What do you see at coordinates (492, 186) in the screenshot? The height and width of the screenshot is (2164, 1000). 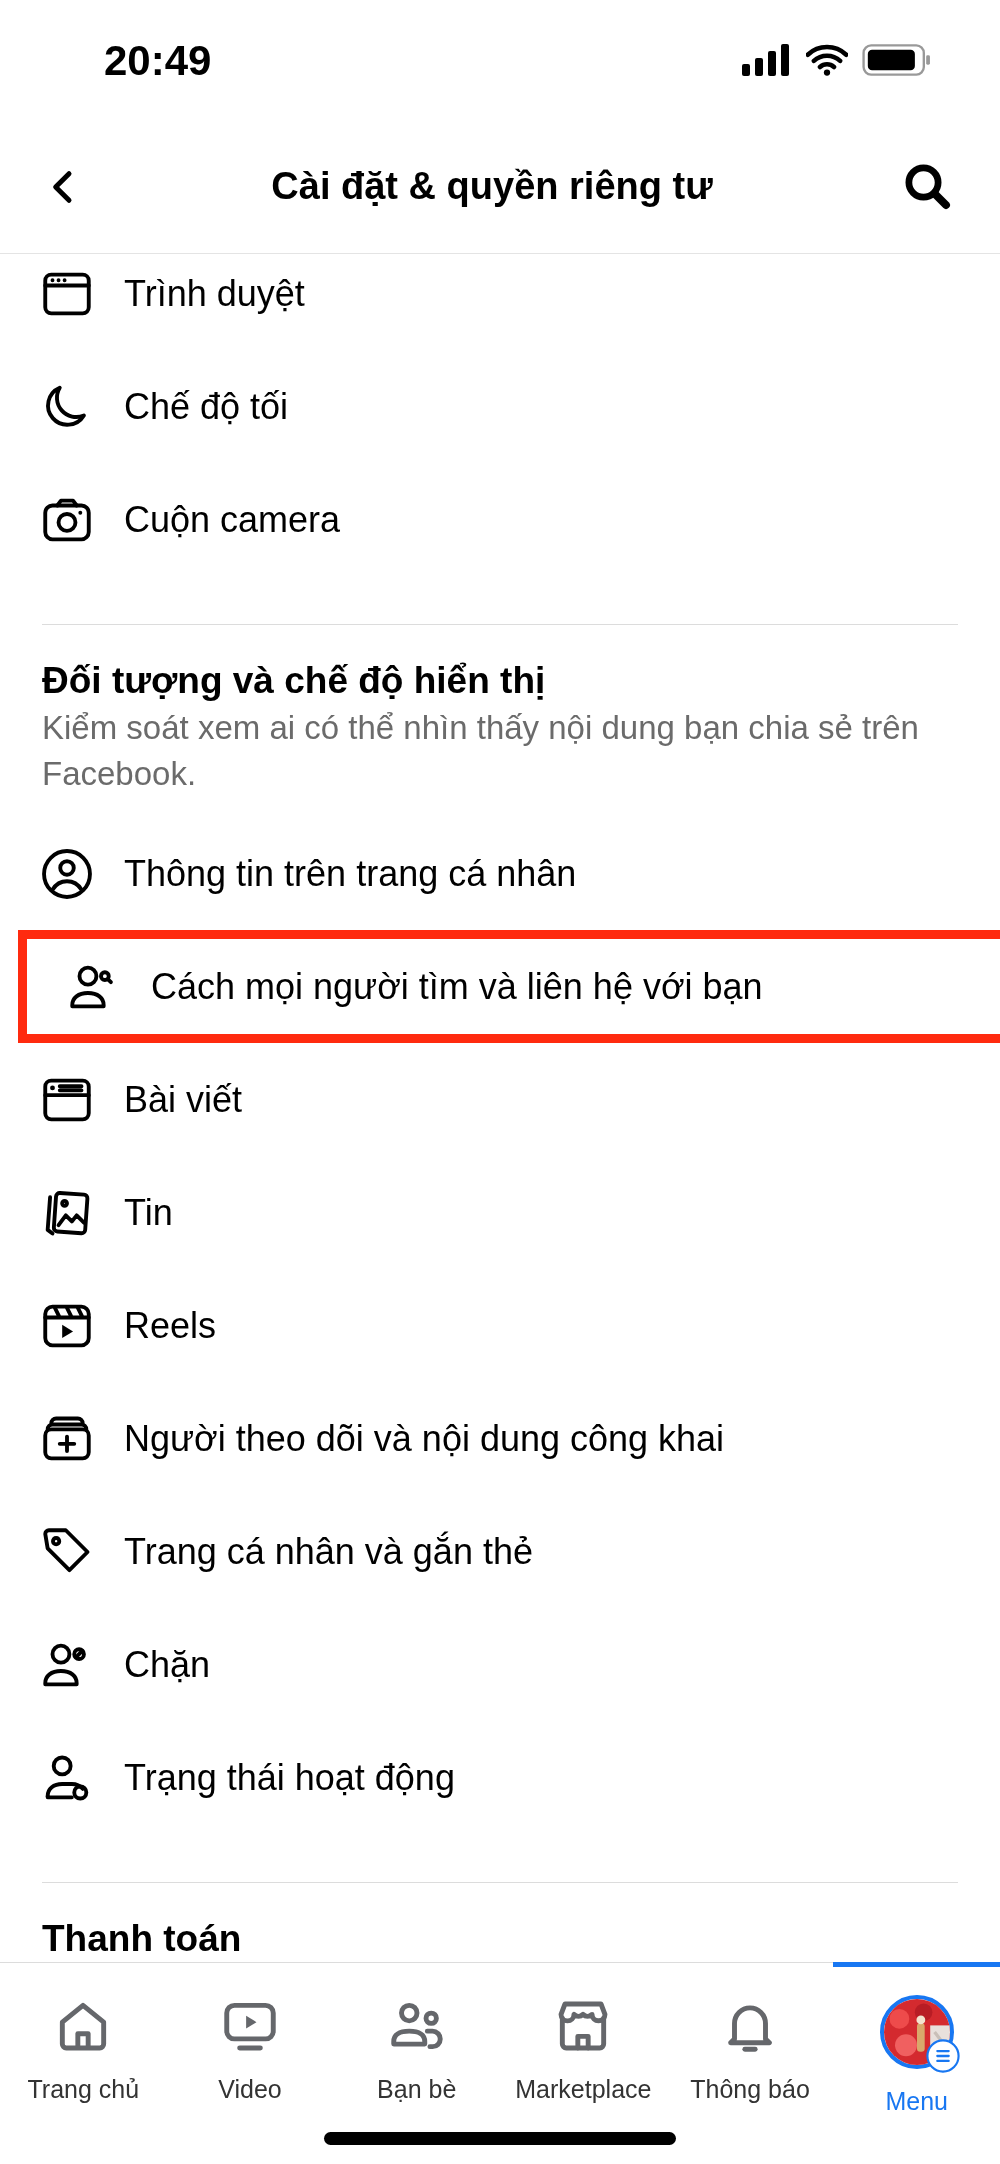 I see `page-title: Cài đặt & quyền riêng tư` at bounding box center [492, 186].